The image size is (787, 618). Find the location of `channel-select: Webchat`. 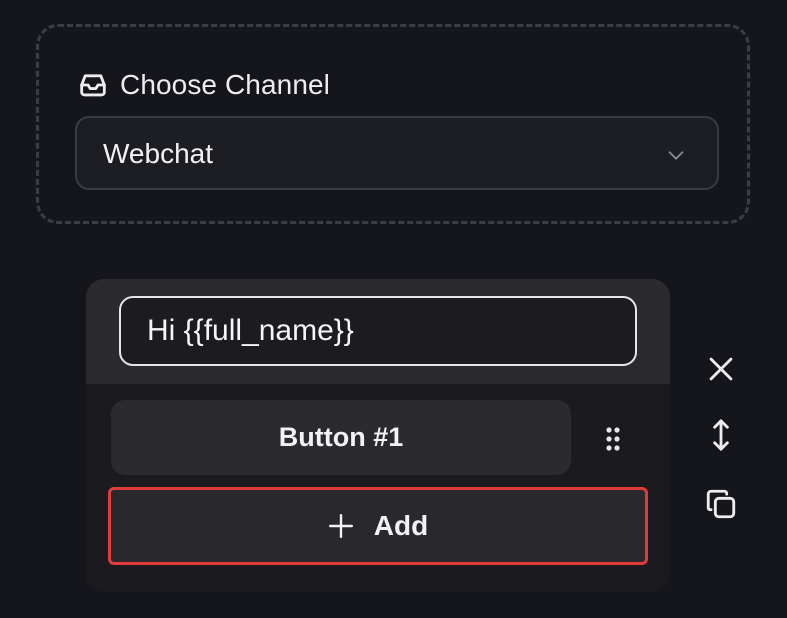

channel-select: Webchat is located at coordinates (397, 153).